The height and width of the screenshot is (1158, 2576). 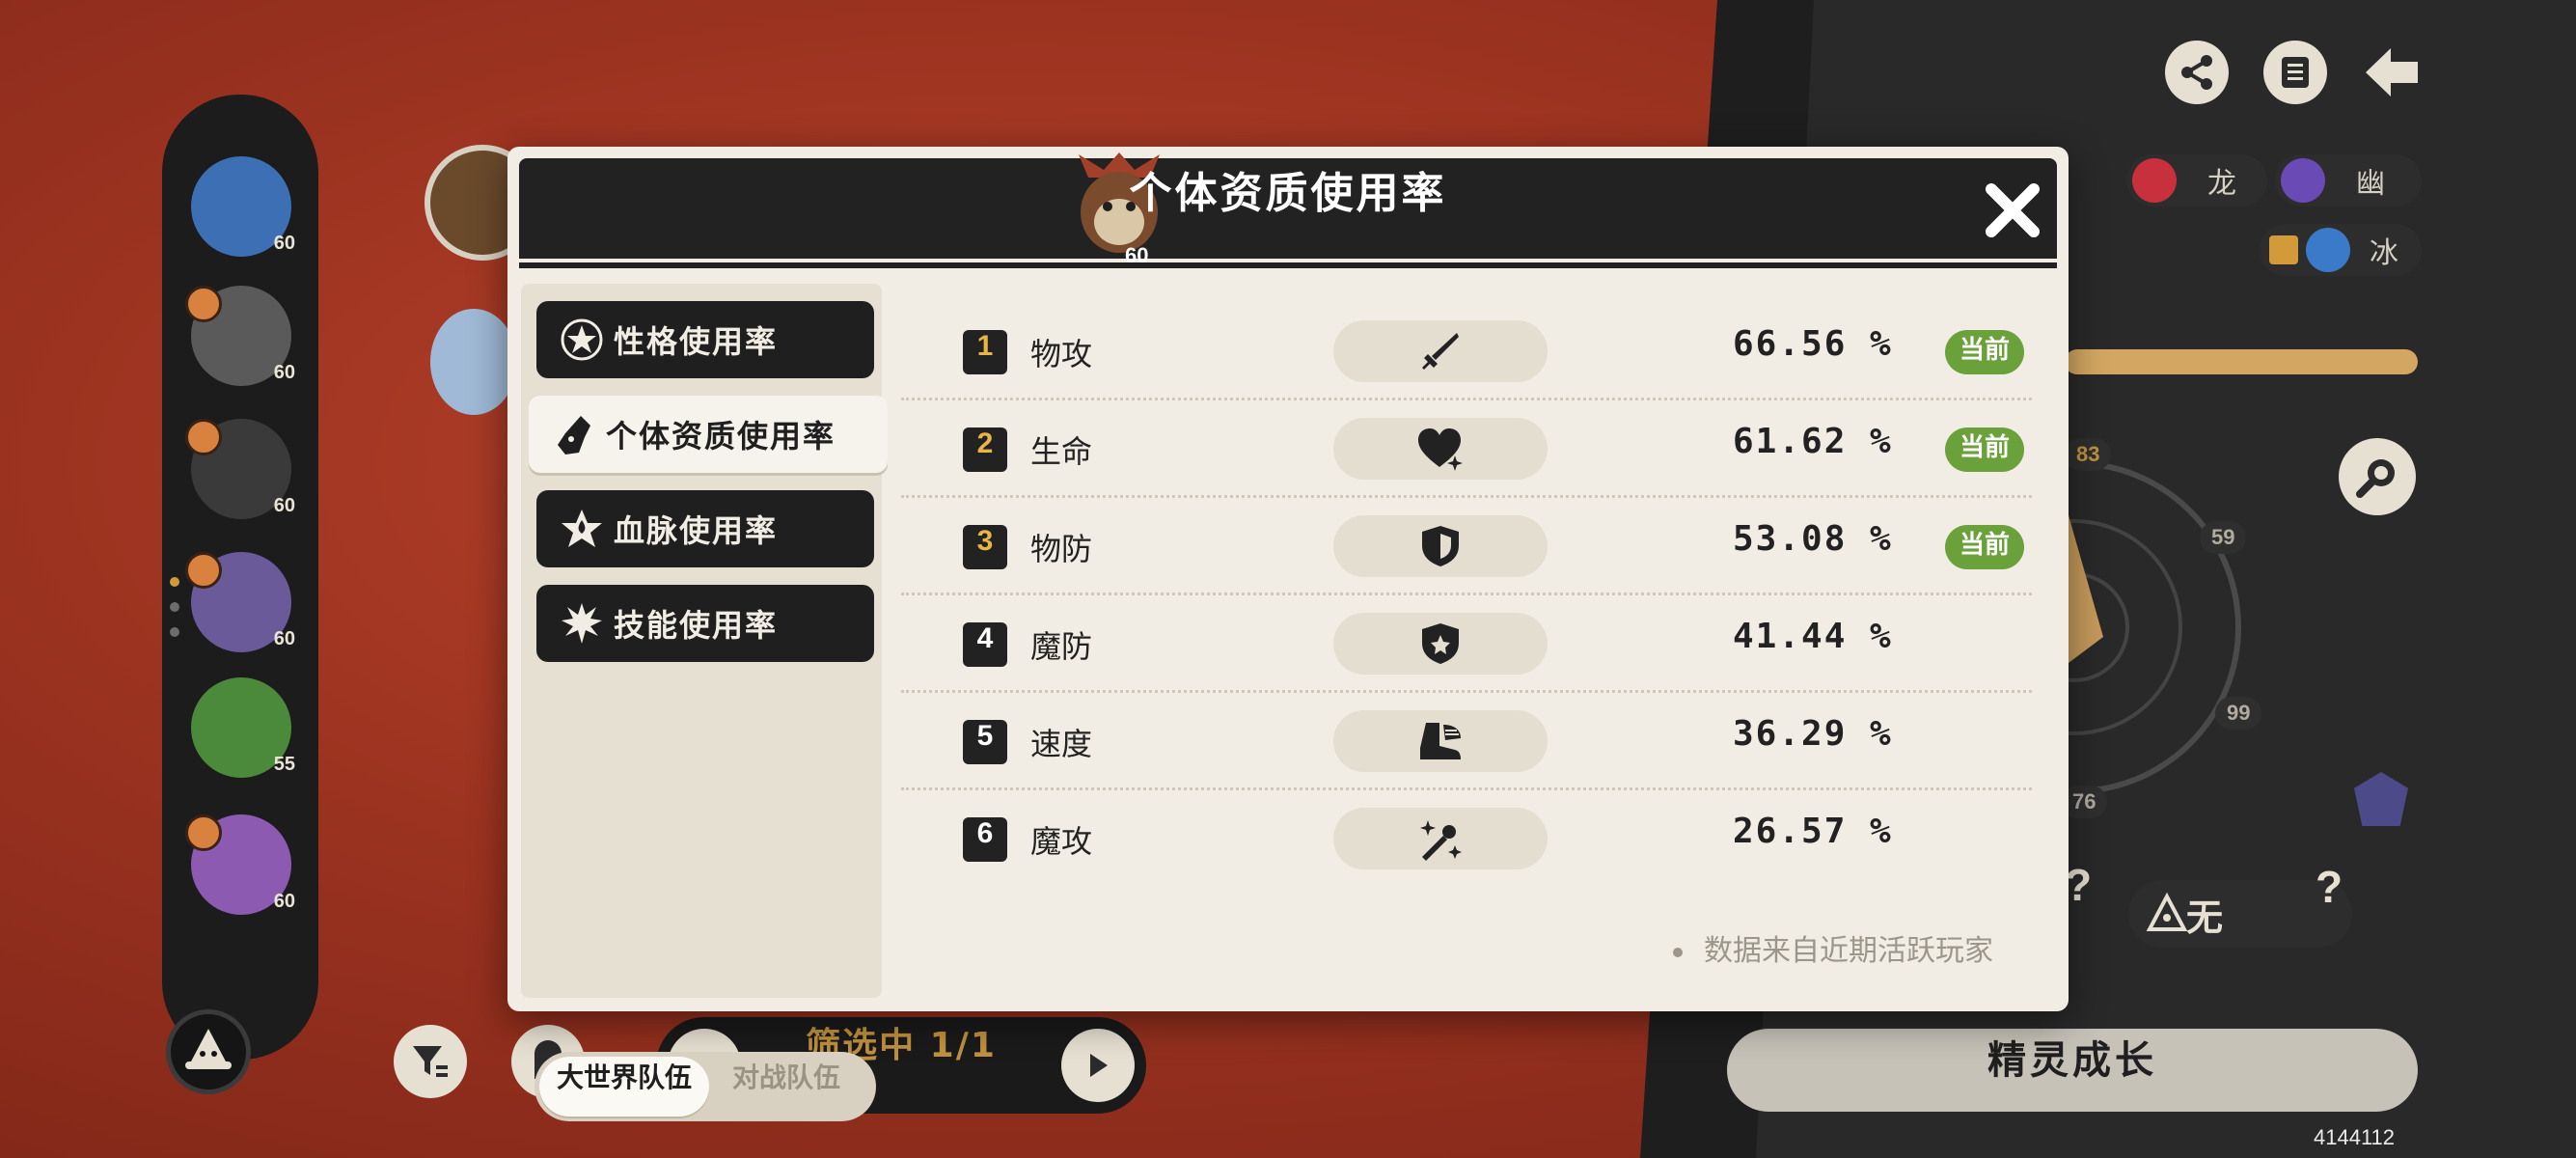 What do you see at coordinates (985, 352) in the screenshot?
I see `rank-badge: 1` at bounding box center [985, 352].